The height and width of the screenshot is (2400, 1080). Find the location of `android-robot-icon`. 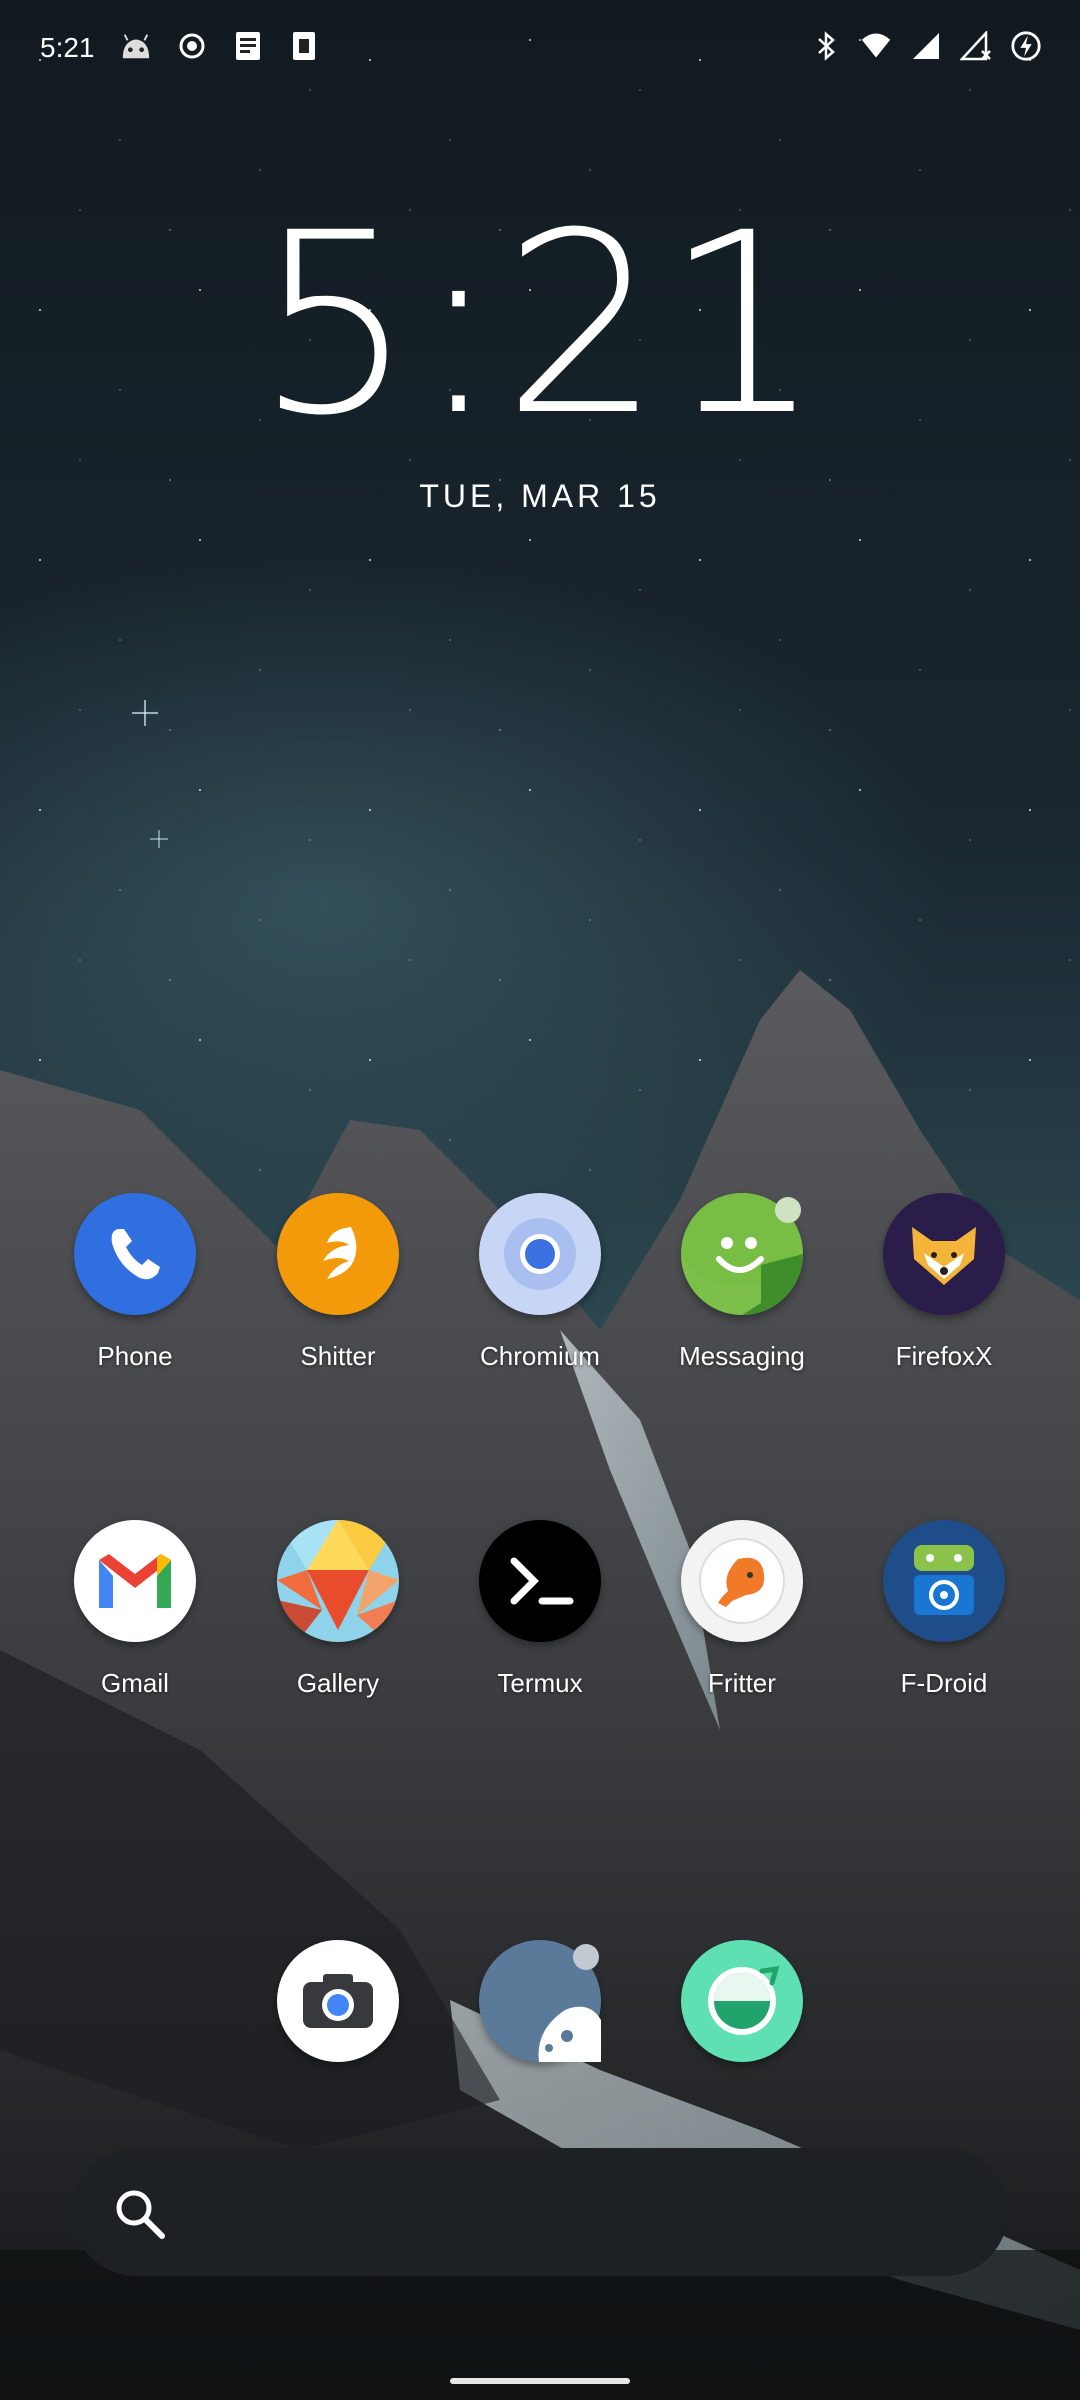

android-robot-icon is located at coordinates (136, 46).